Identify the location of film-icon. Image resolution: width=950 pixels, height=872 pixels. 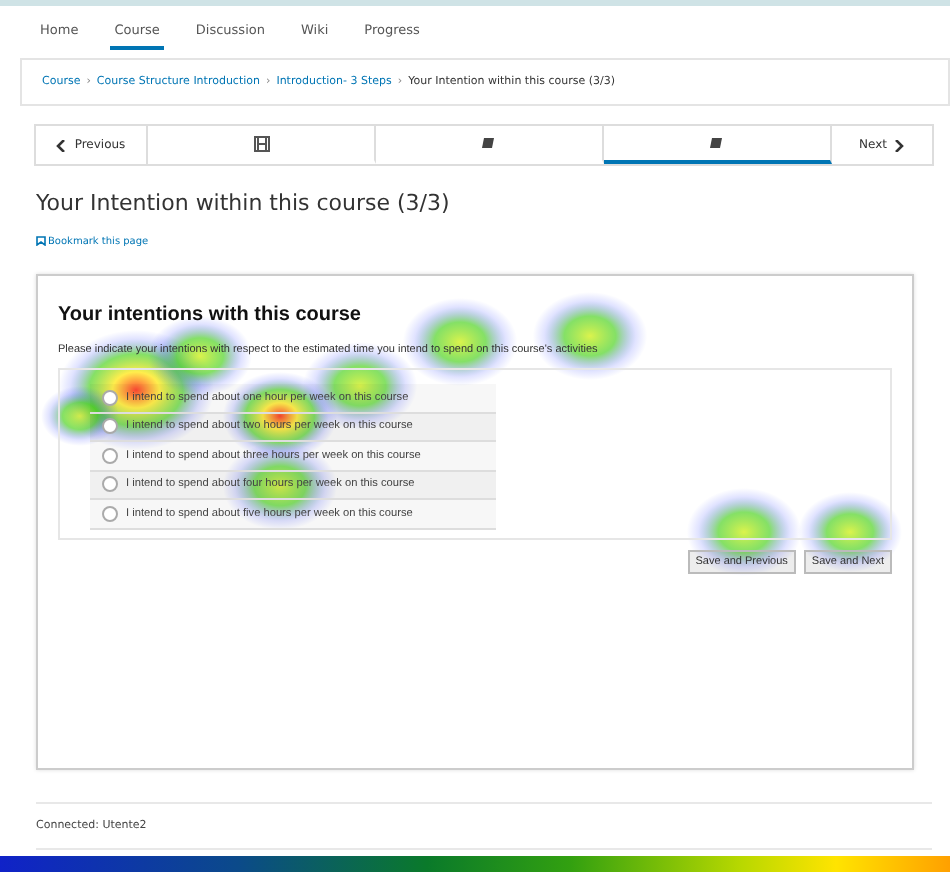
(261, 143).